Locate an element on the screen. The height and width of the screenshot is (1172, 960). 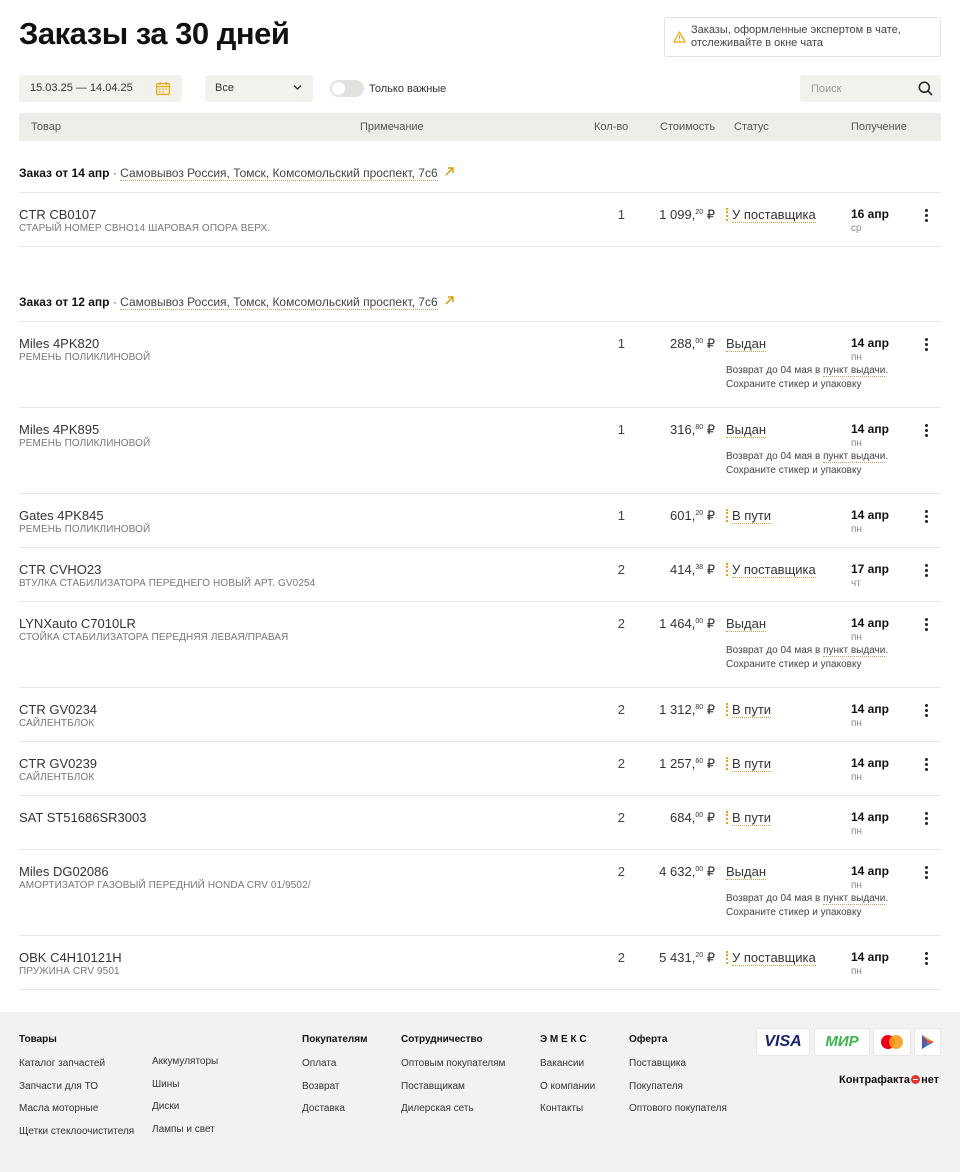
footer-link: Вакансии is located at coordinates (567, 1069).